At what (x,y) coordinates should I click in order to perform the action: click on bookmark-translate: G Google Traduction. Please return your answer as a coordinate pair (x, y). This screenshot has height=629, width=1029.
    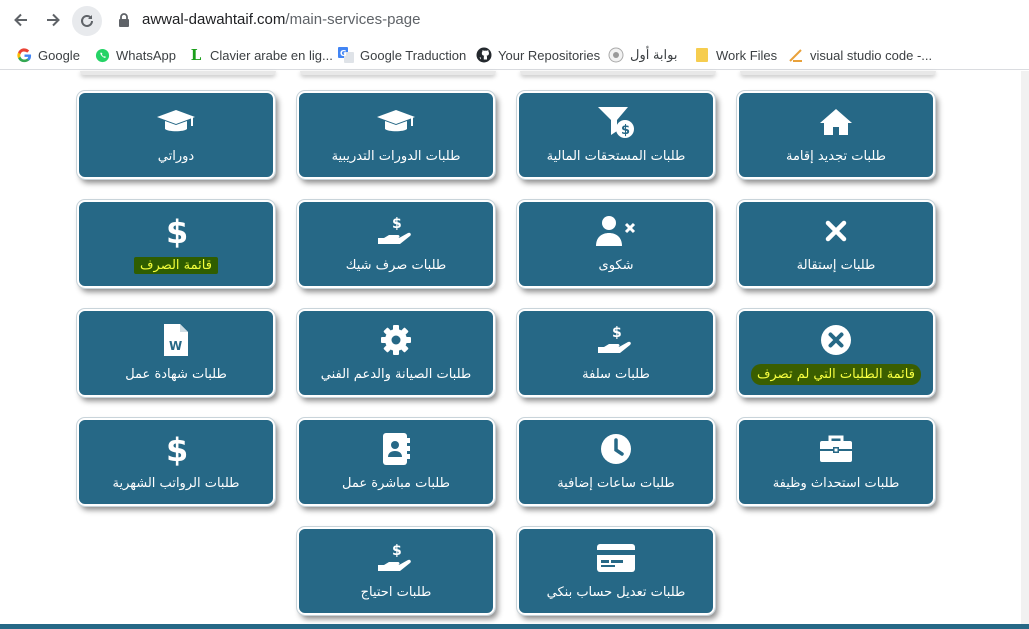
    Looking at the image, I should click on (402, 55).